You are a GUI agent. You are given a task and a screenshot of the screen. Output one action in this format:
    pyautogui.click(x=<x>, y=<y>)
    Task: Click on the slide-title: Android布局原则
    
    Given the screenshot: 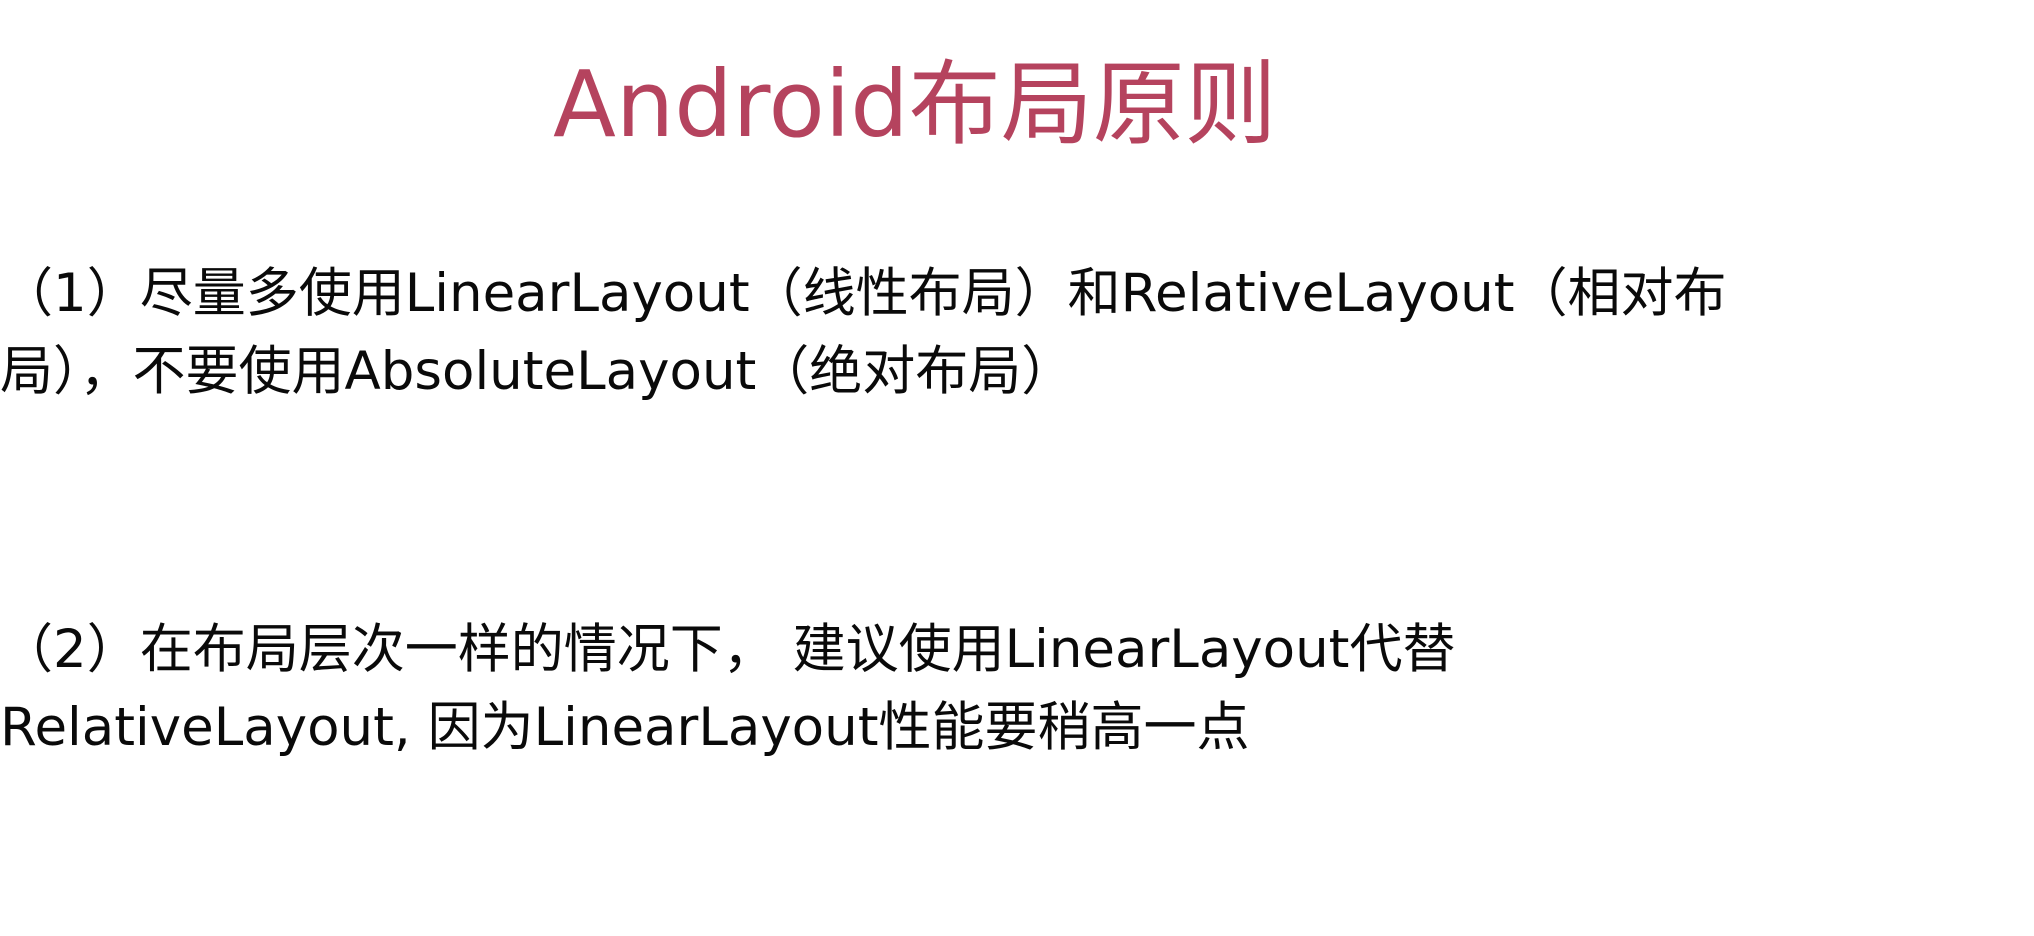 What is the action you would take?
    pyautogui.click(x=915, y=104)
    